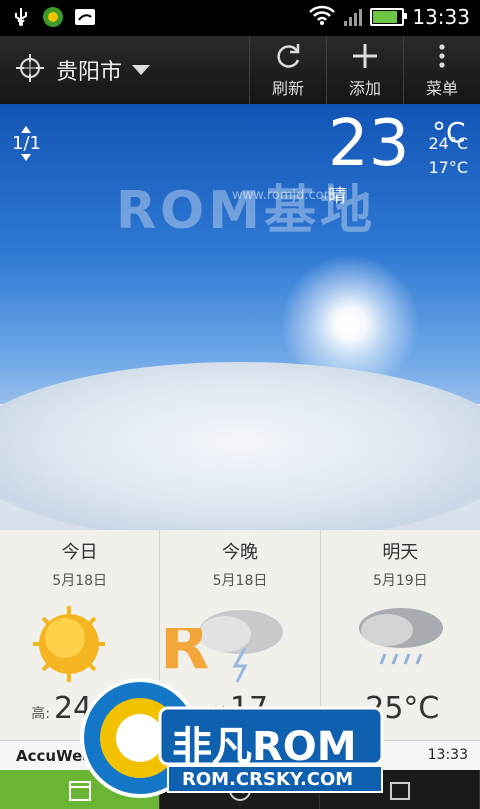 This screenshot has height=809, width=480. I want to click on usb-icon, so click(21, 17).